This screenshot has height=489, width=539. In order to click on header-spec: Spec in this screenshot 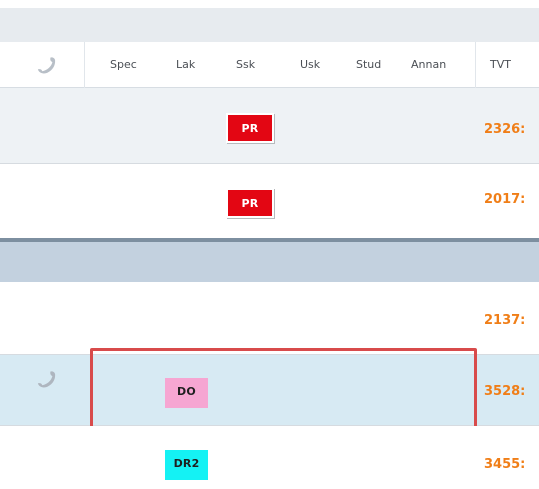, I will do `click(123, 65)`.